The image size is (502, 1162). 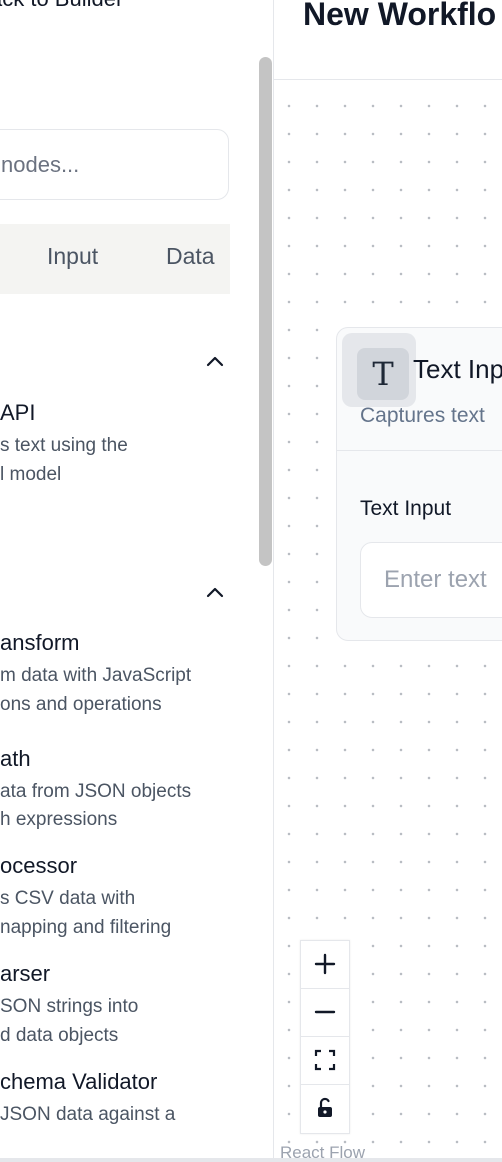 I want to click on palette-item-title: chema Validator, so click(x=78, y=1082).